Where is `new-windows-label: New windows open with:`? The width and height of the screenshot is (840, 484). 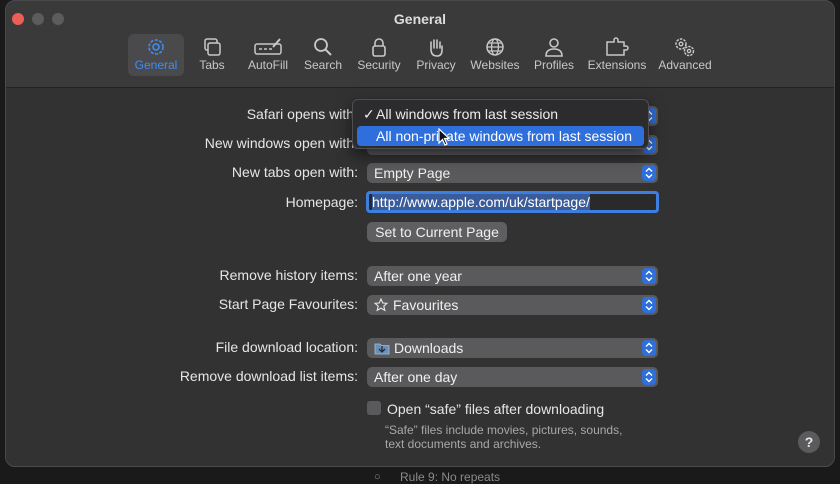
new-windows-label: New windows open with: is located at coordinates (281, 143).